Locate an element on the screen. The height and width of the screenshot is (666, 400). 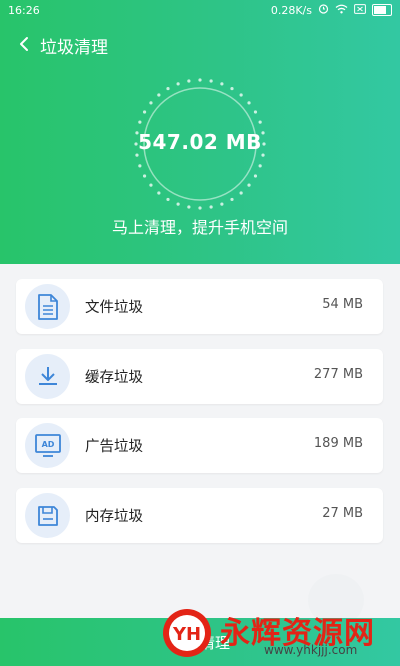
network-speed: 0.28K/s is located at coordinates (291, 10).